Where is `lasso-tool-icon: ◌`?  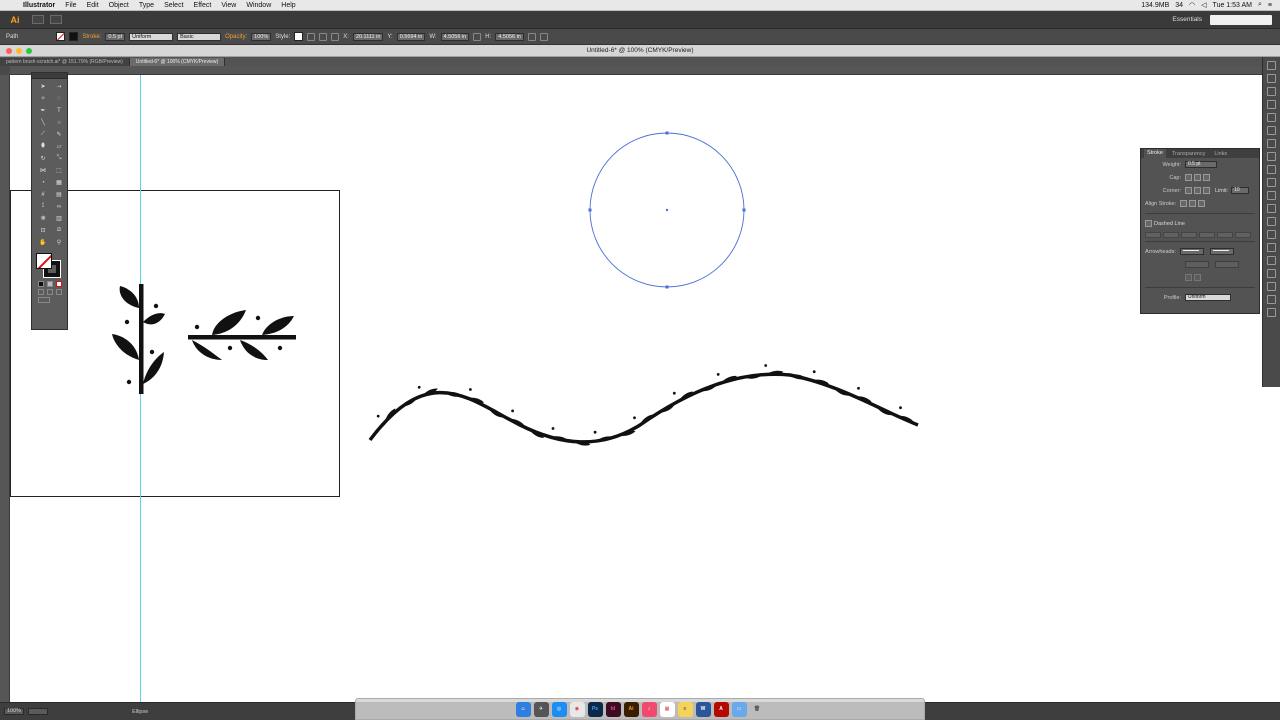
lasso-tool-icon: ◌ is located at coordinates (59, 98).